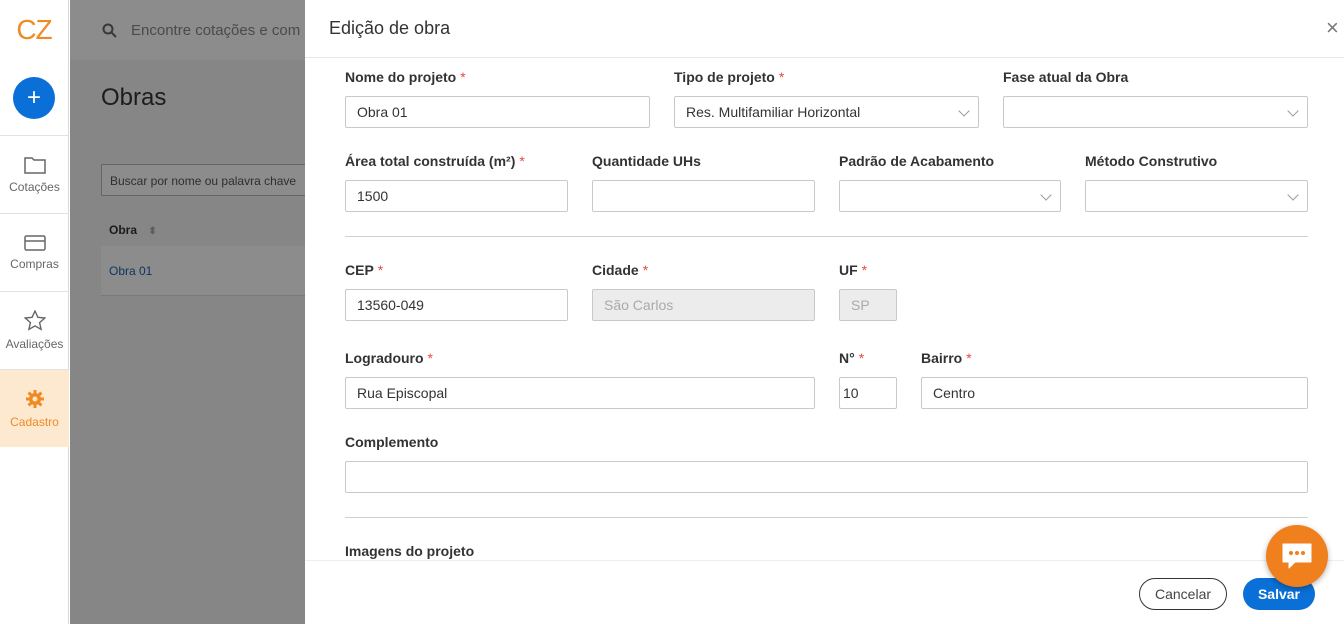 Image resolution: width=1344 pixels, height=624 pixels. I want to click on sidebar-item-avaliacoes: Avaliações, so click(34, 330).